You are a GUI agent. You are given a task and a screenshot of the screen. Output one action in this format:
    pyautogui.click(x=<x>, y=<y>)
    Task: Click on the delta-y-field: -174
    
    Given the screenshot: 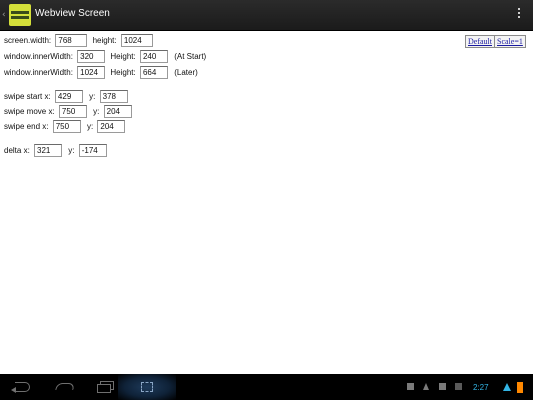 What is the action you would take?
    pyautogui.click(x=92, y=150)
    